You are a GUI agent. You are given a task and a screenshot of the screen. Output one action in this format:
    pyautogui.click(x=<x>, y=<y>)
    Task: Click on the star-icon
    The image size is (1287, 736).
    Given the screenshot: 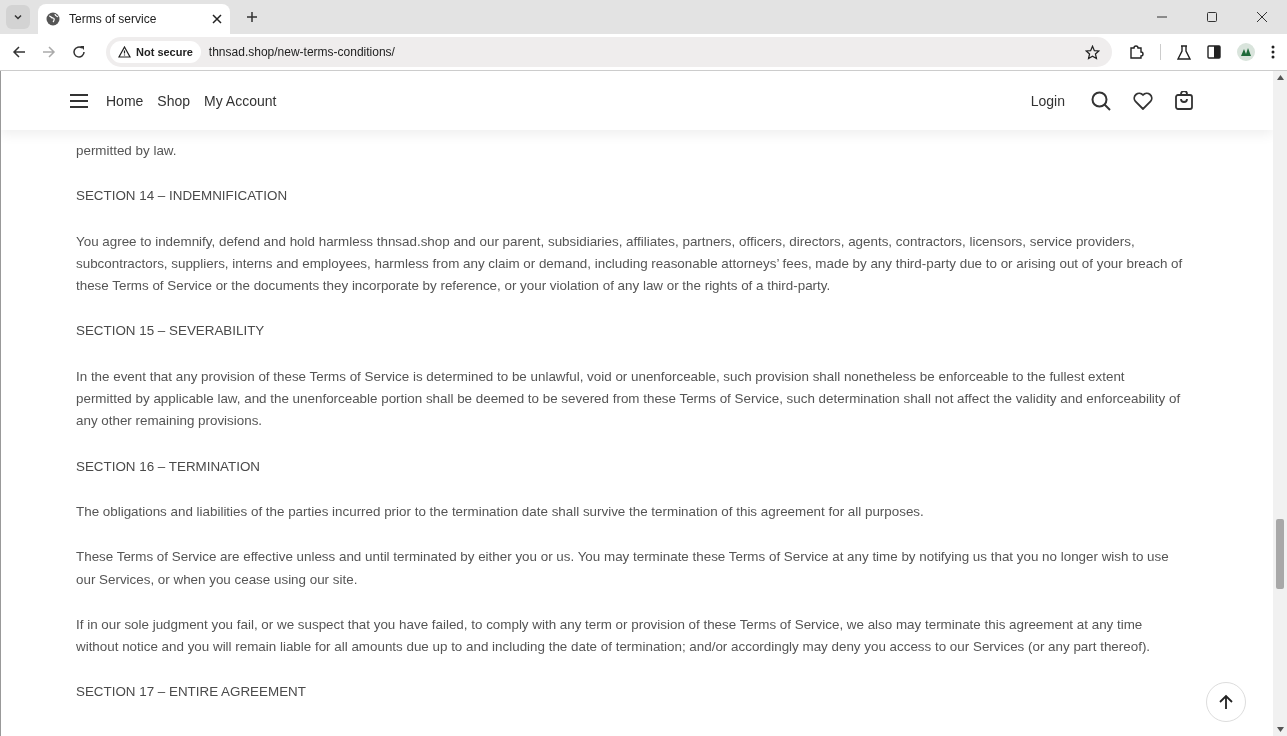 What is the action you would take?
    pyautogui.click(x=1092, y=52)
    